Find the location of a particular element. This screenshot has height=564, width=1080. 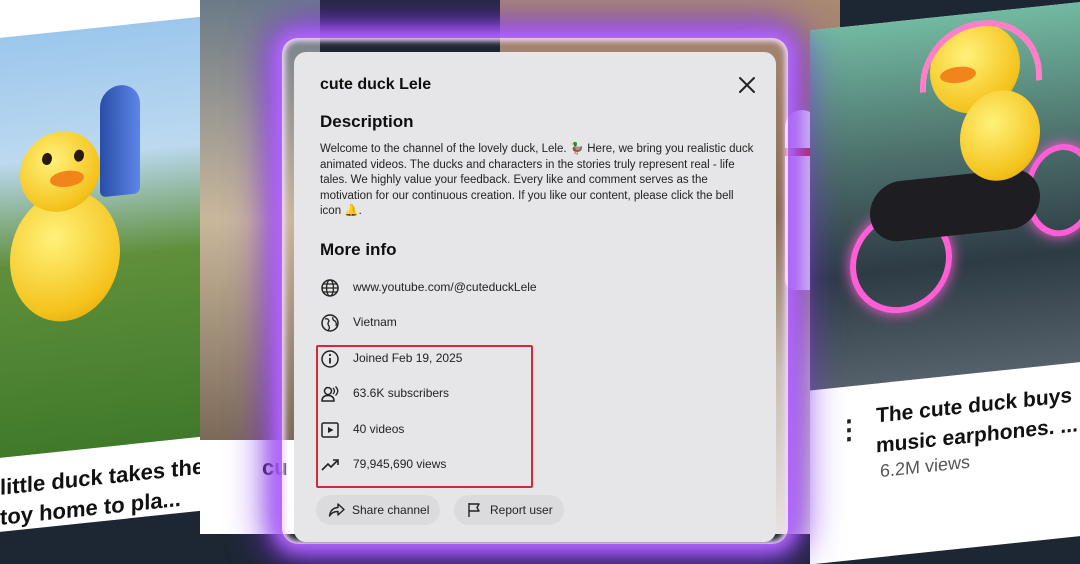

trending-icon is located at coordinates (330, 465).